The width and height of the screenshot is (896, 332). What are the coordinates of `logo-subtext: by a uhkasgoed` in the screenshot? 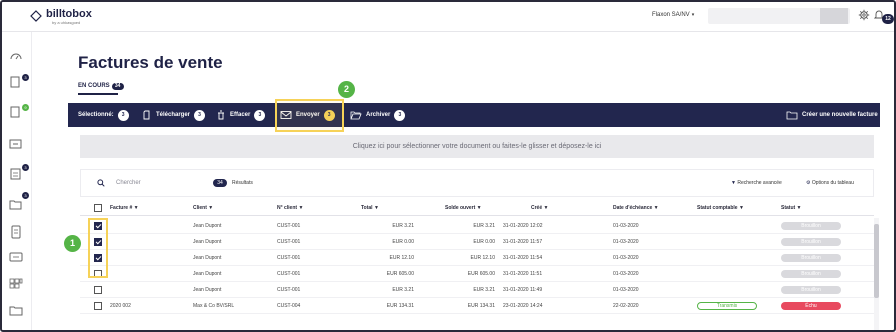 It's located at (66, 22).